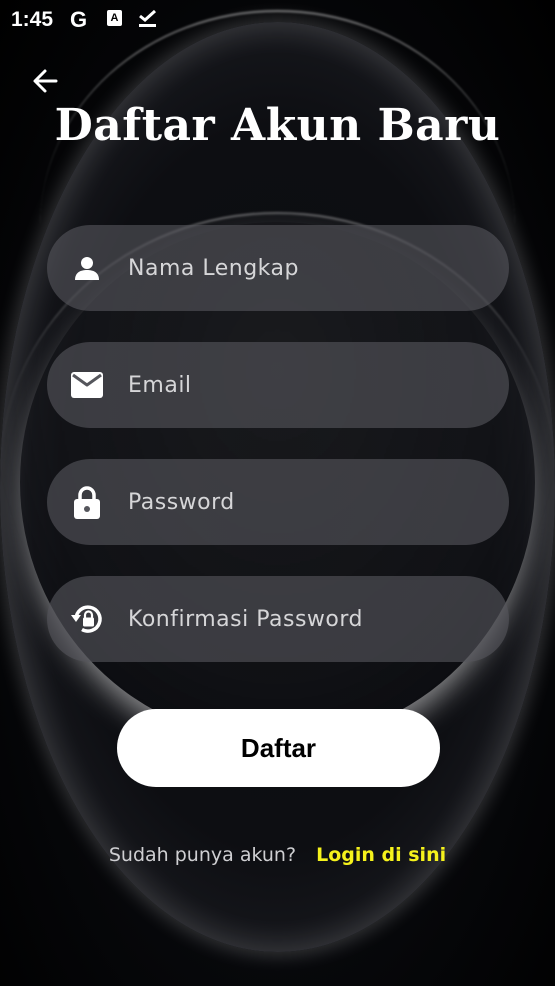 The image size is (555, 986). I want to click on password-field, so click(278, 502).